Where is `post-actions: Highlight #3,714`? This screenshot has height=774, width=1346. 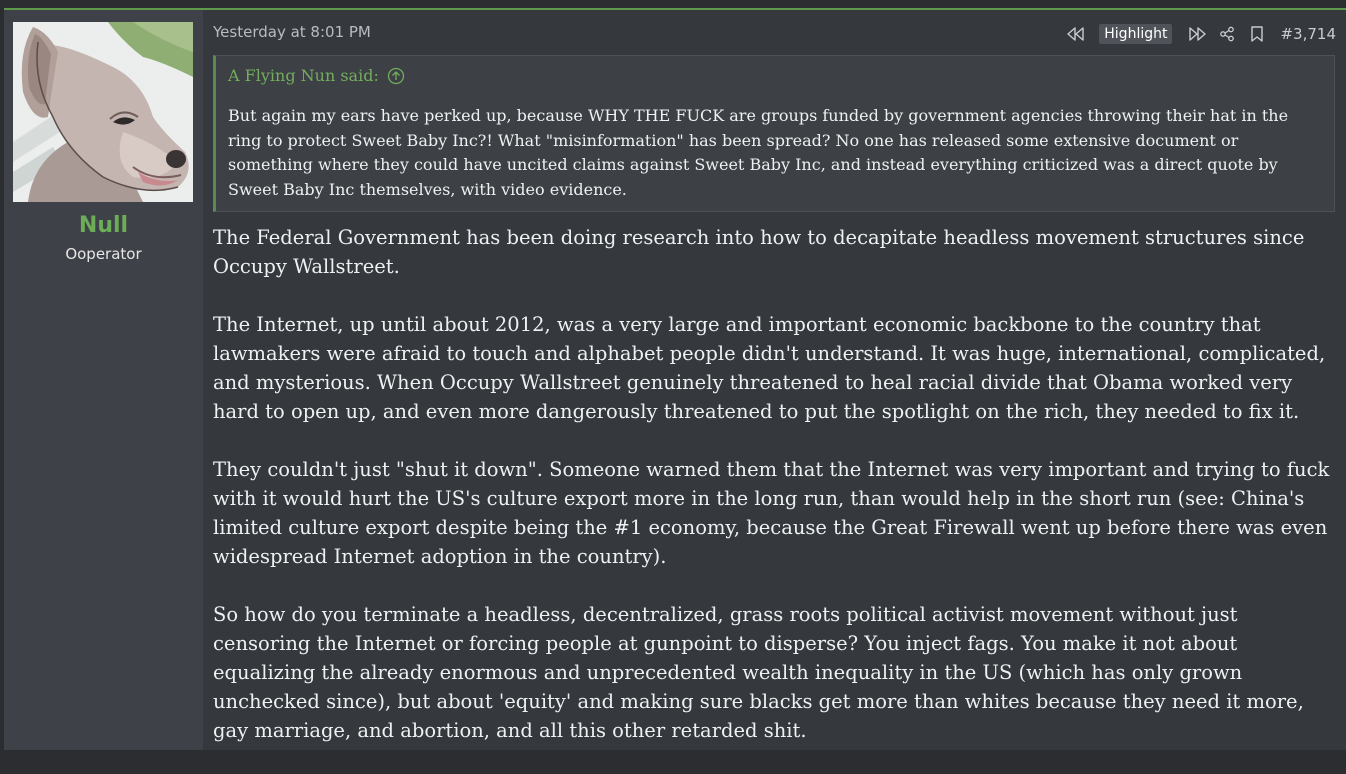
post-actions: Highlight #3,714 is located at coordinates (1198, 34).